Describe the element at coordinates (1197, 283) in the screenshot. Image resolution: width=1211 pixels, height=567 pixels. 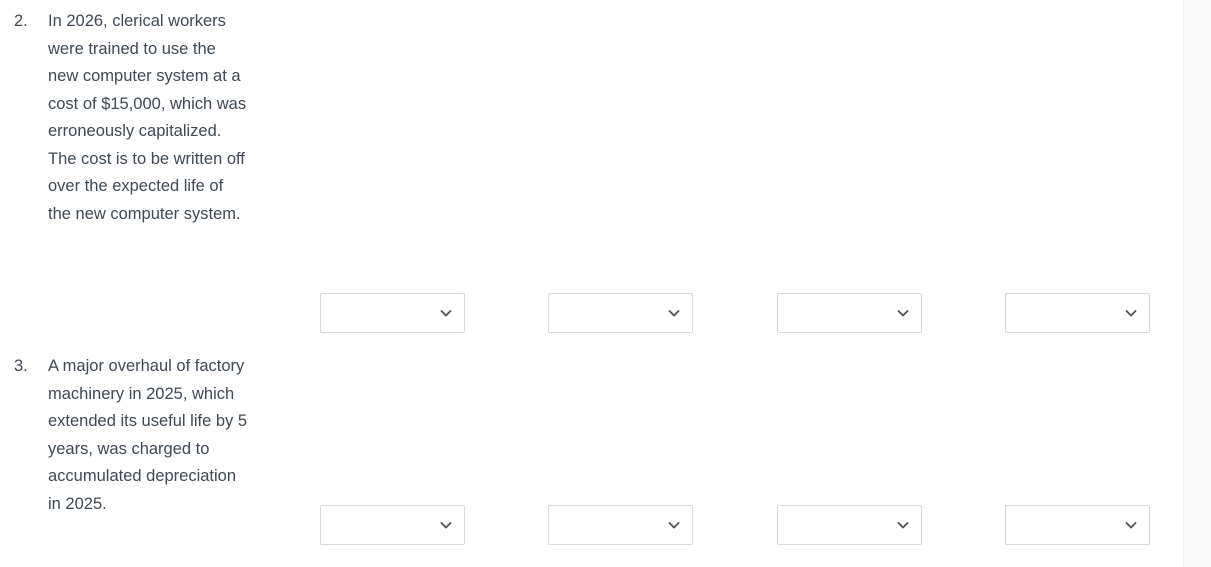
I see `page-right-gutter` at that location.